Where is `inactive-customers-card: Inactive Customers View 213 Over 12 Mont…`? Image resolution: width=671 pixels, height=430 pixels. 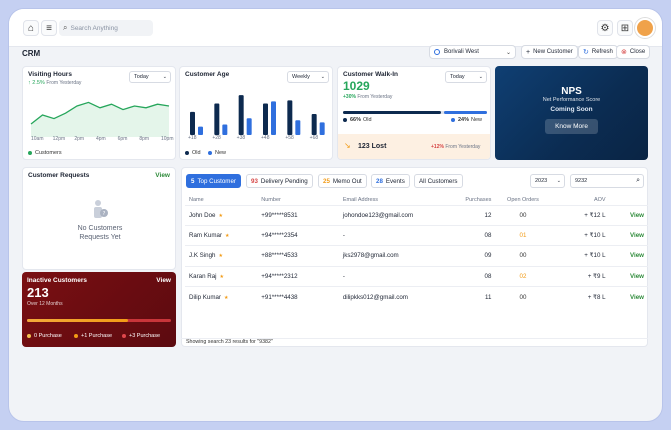 inactive-customers-card: Inactive Customers View 213 Over 12 Mont… is located at coordinates (99, 309).